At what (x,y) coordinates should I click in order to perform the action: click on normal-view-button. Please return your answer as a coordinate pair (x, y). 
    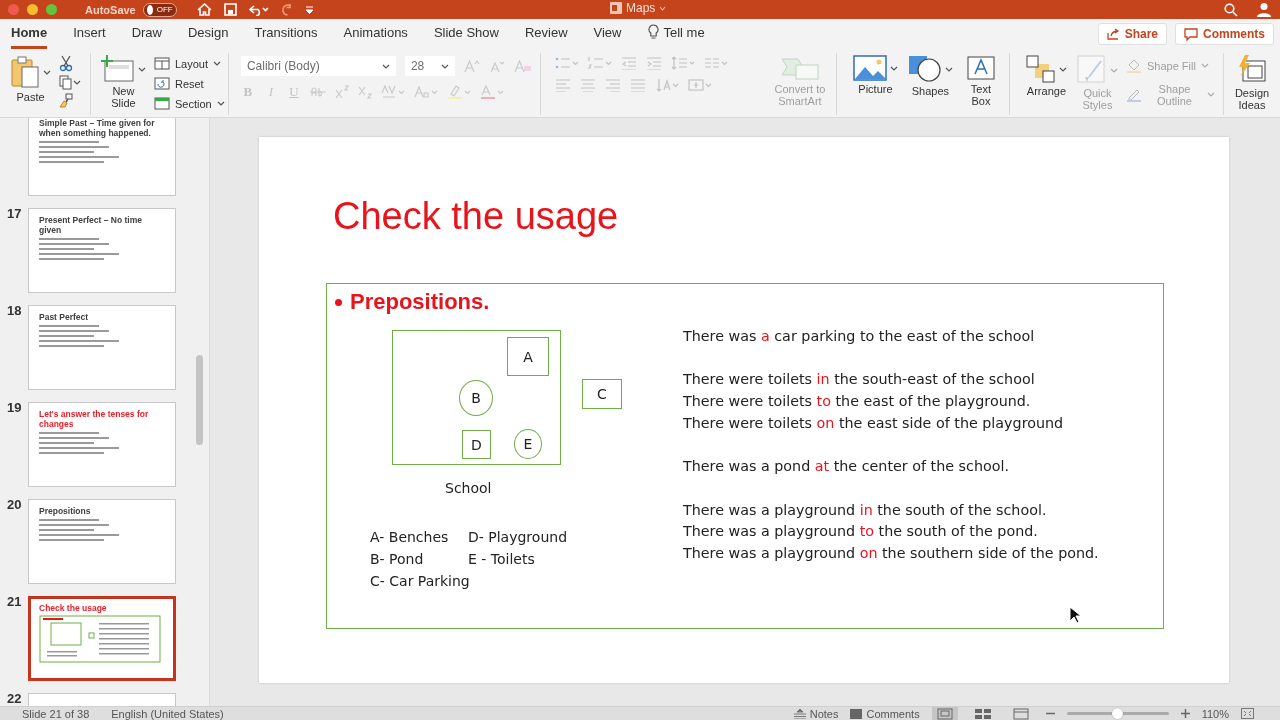
    Looking at the image, I should click on (944, 713).